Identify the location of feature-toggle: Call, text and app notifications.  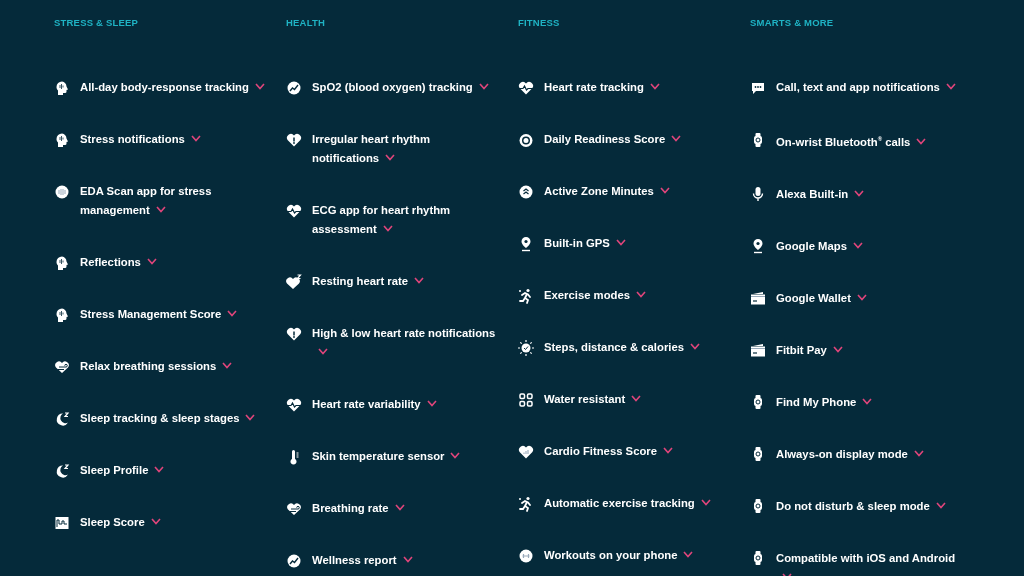
(857, 87).